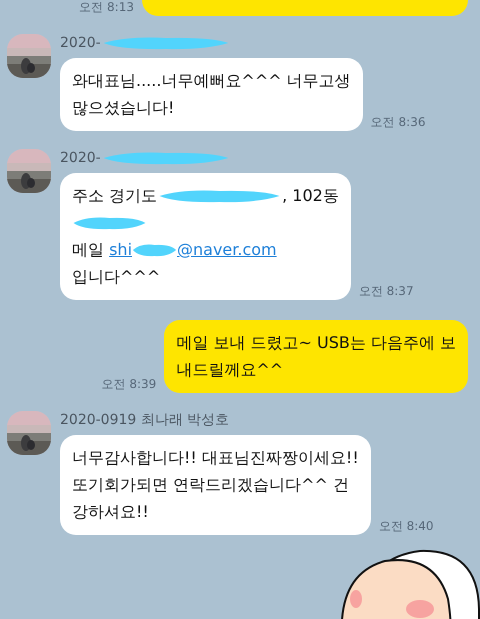 This screenshot has width=480, height=619. I want to click on message-text: 또기회가되면 연락드리겠습니다^^ 건, so click(210, 485).